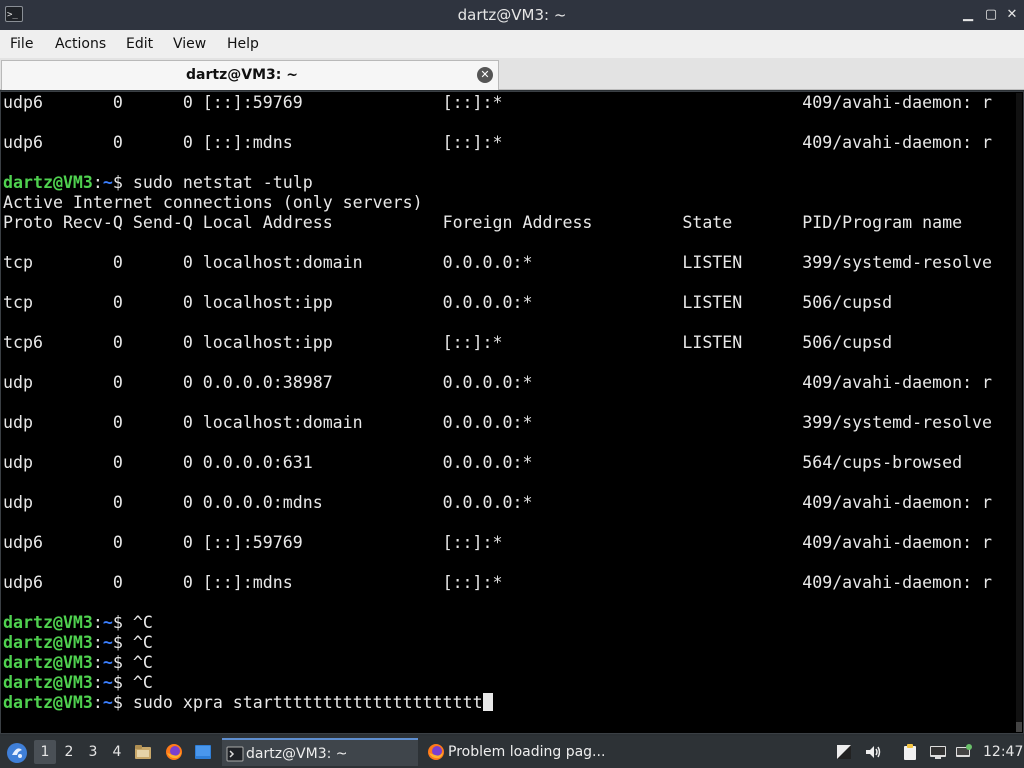  What do you see at coordinates (45, 752) in the screenshot?
I see `workspace-1: 1` at bounding box center [45, 752].